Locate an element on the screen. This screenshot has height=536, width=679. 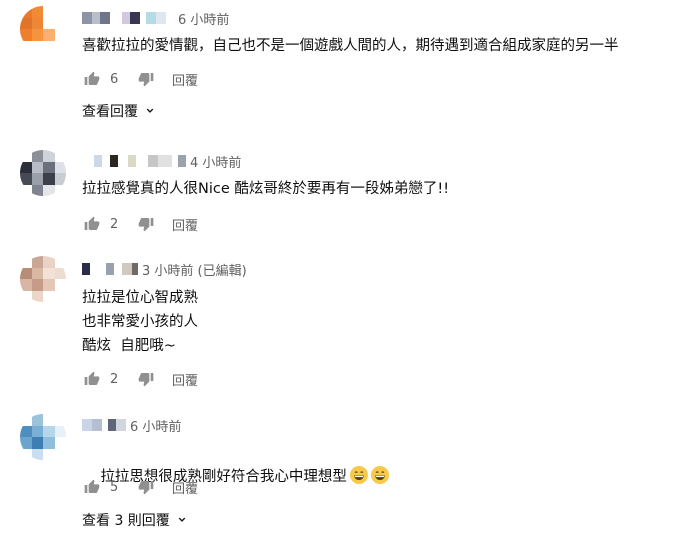
like-count: 5 is located at coordinates (114, 487).